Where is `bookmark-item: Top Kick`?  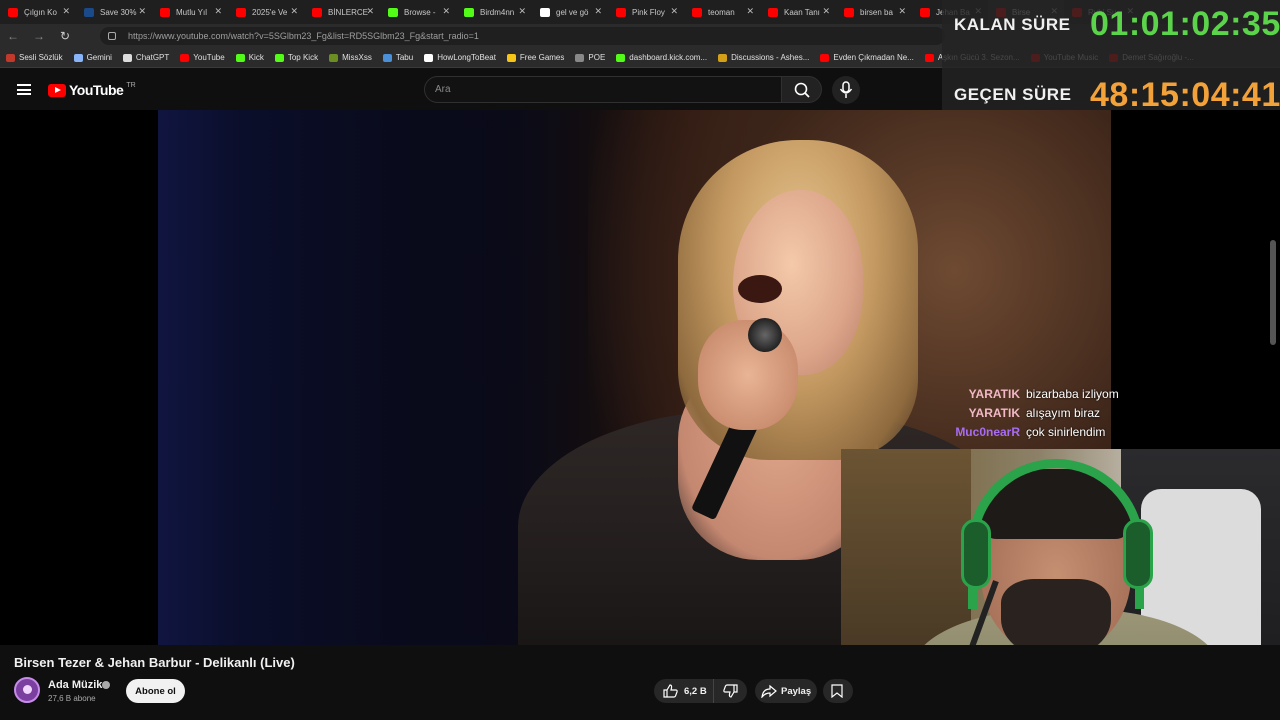 bookmark-item: Top Kick is located at coordinates (296, 57).